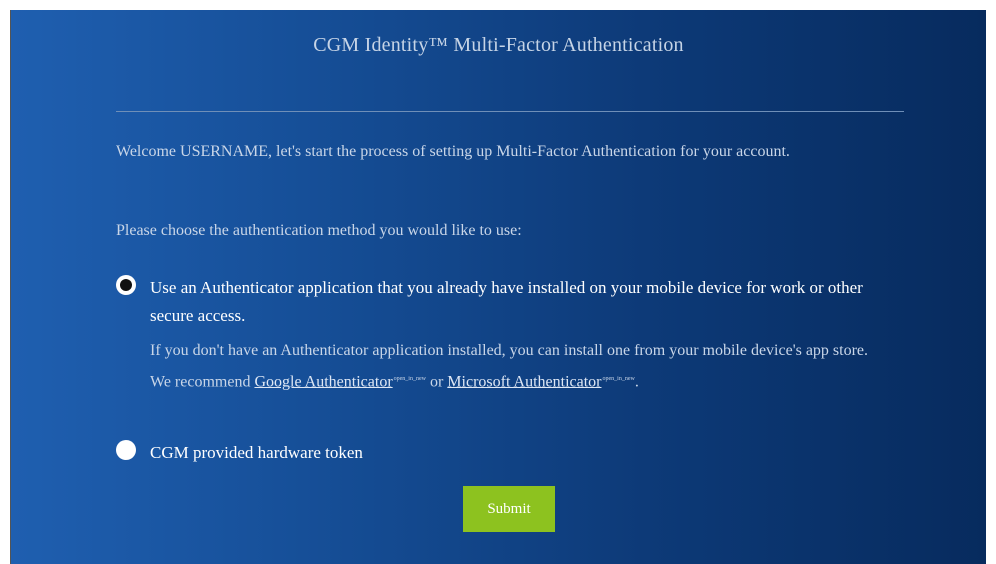 The image size is (996, 564). Describe the element at coordinates (524, 381) in the screenshot. I see `microsoft-authenticator-link: Microsoft Authenticator` at that location.